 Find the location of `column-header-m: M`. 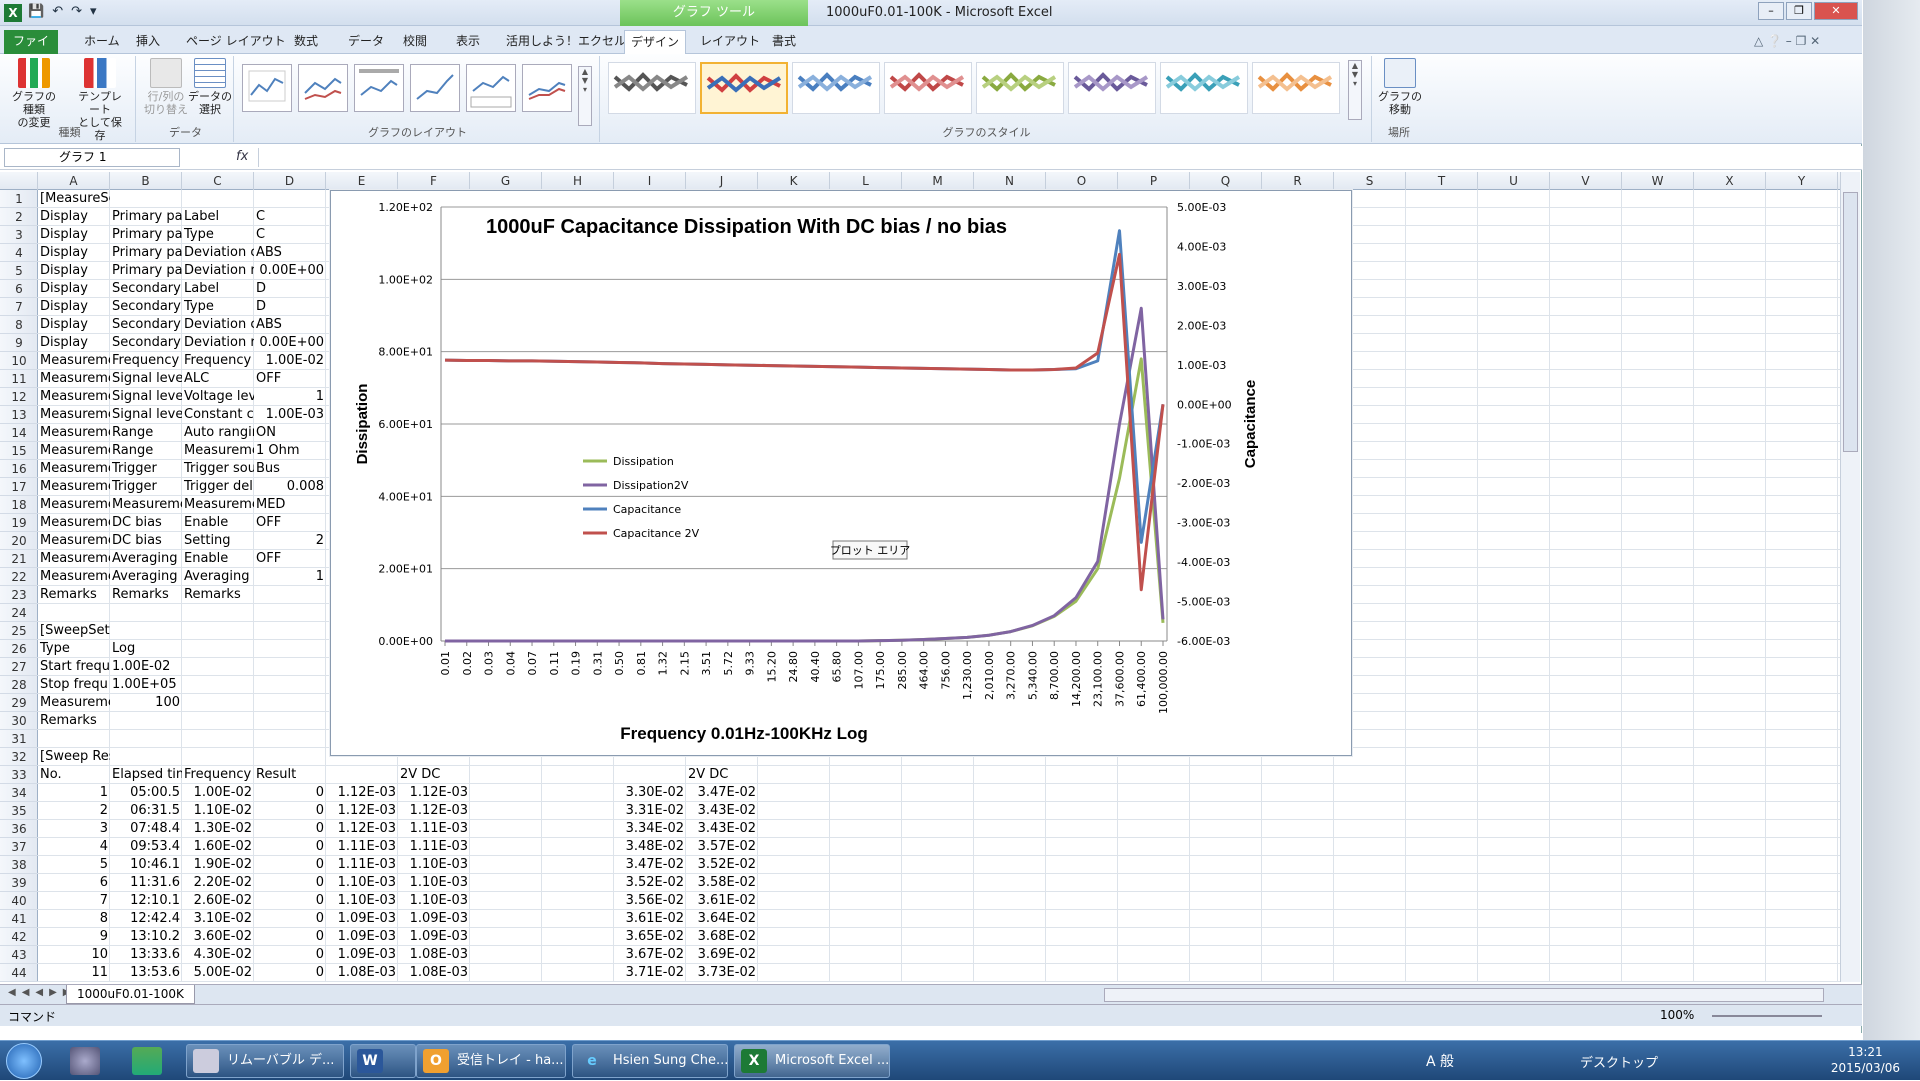

column-header-m: M is located at coordinates (938, 181).